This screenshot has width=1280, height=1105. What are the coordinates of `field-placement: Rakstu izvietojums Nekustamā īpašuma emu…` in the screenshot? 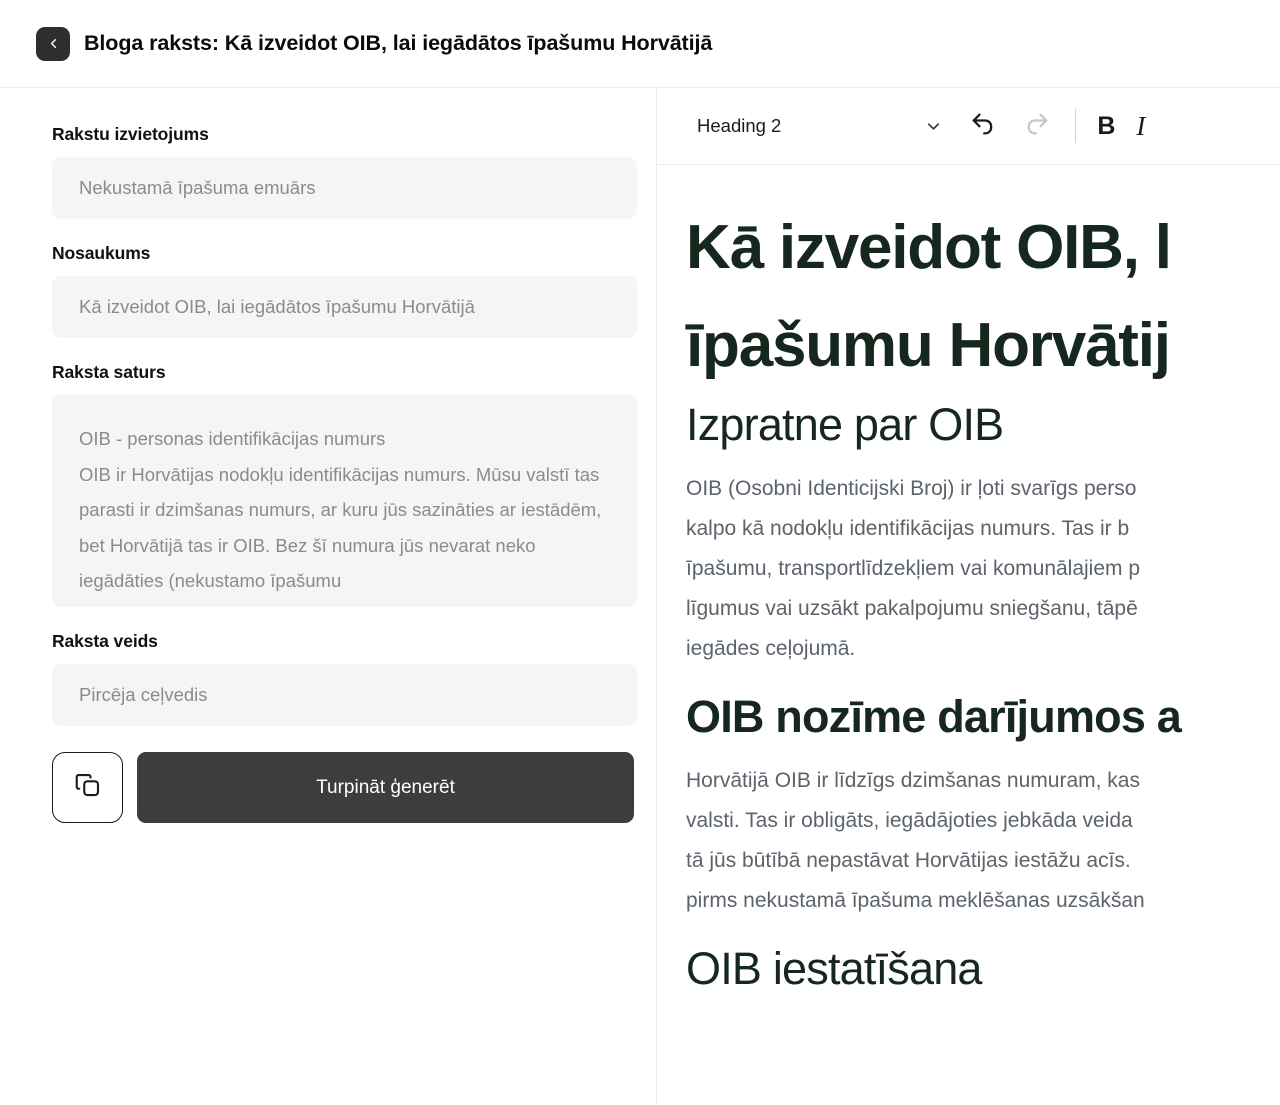 It's located at (344, 171).